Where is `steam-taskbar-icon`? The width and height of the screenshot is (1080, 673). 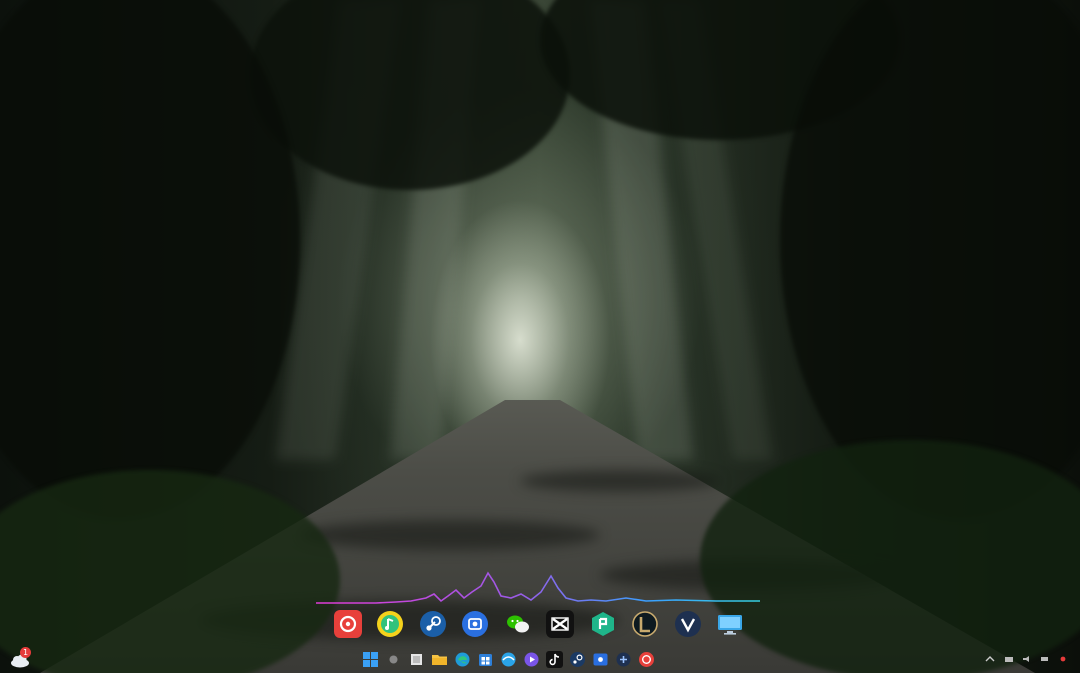
steam-taskbar-icon is located at coordinates (577, 659).